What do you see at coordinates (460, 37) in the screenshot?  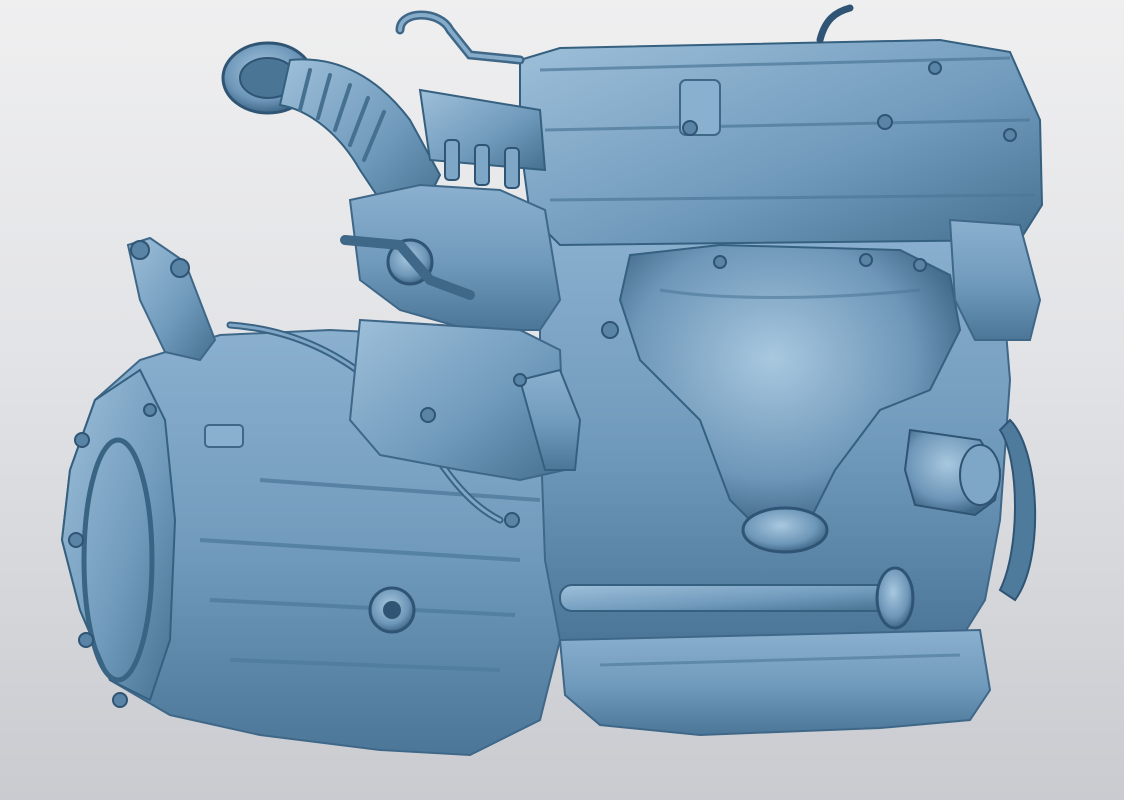 I see `coolant-pipe` at bounding box center [460, 37].